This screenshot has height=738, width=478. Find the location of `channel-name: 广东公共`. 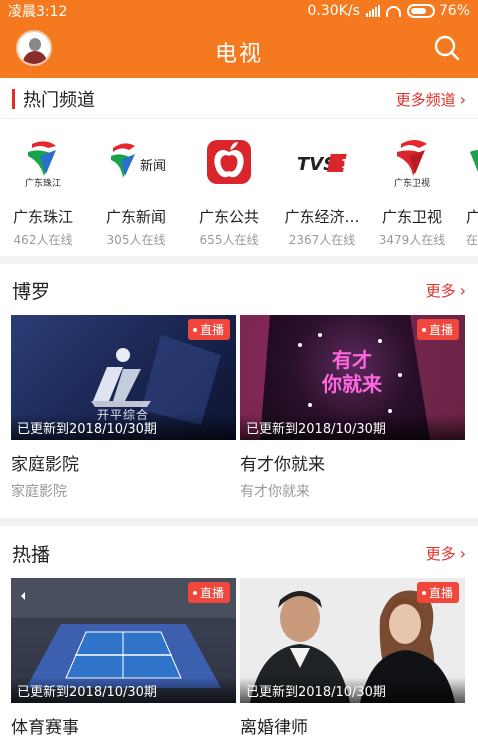

channel-name: 广东公共 is located at coordinates (229, 216).